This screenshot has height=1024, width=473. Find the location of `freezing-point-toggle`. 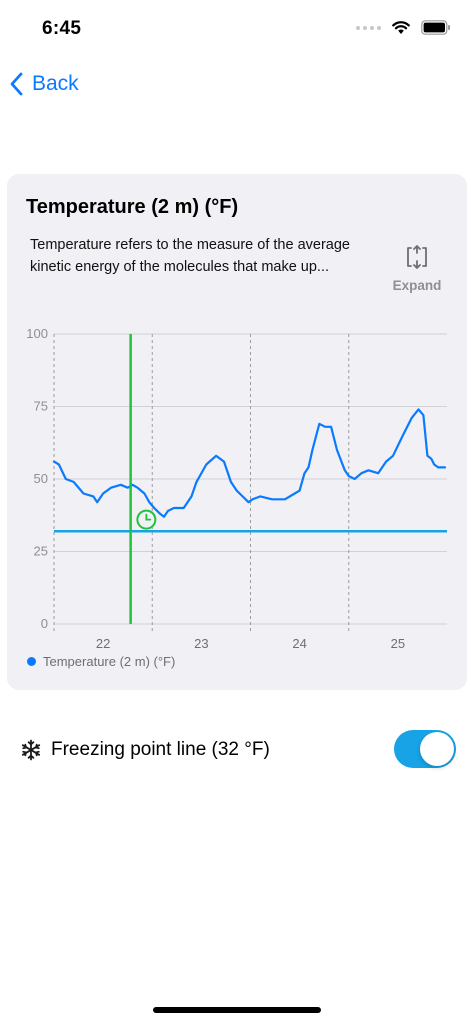

freezing-point-toggle is located at coordinates (425, 749).